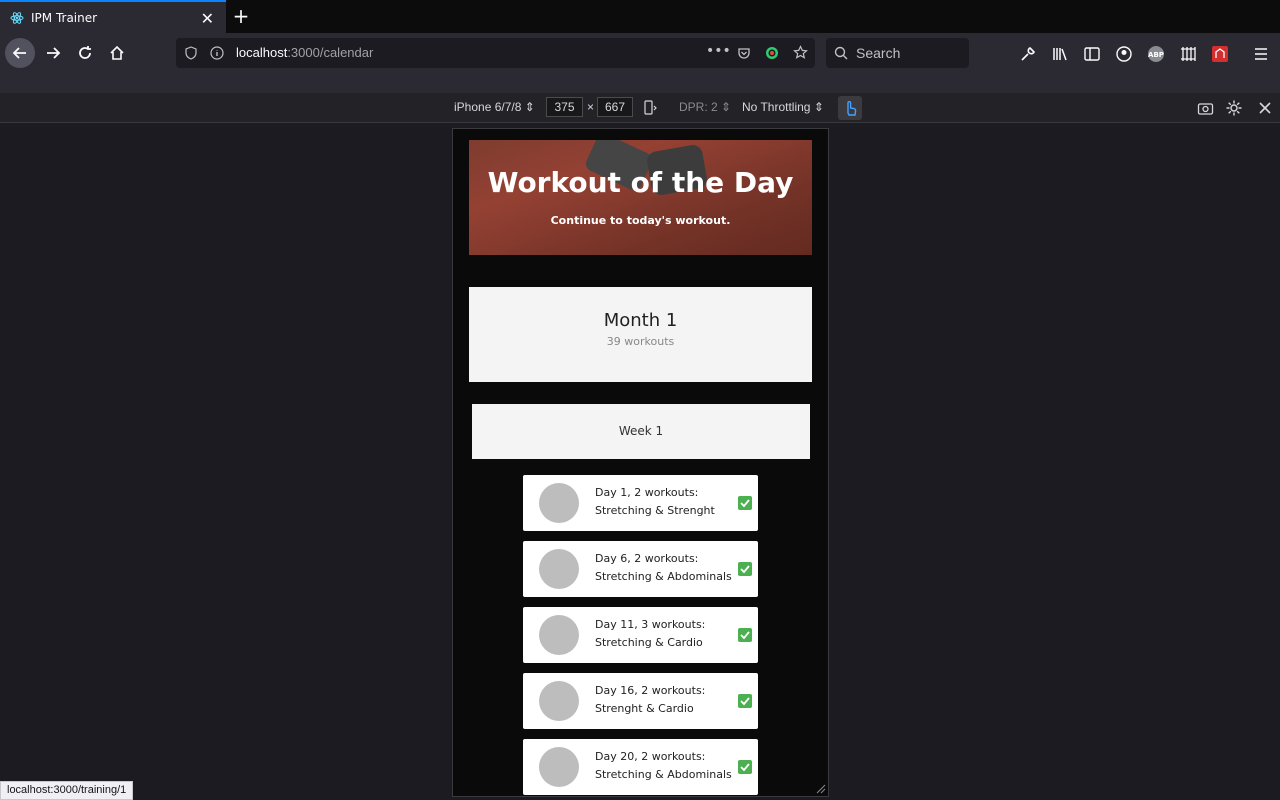 This screenshot has height=800, width=1280. Describe the element at coordinates (718, 51) in the screenshot. I see `more-actions-icon: •••` at that location.